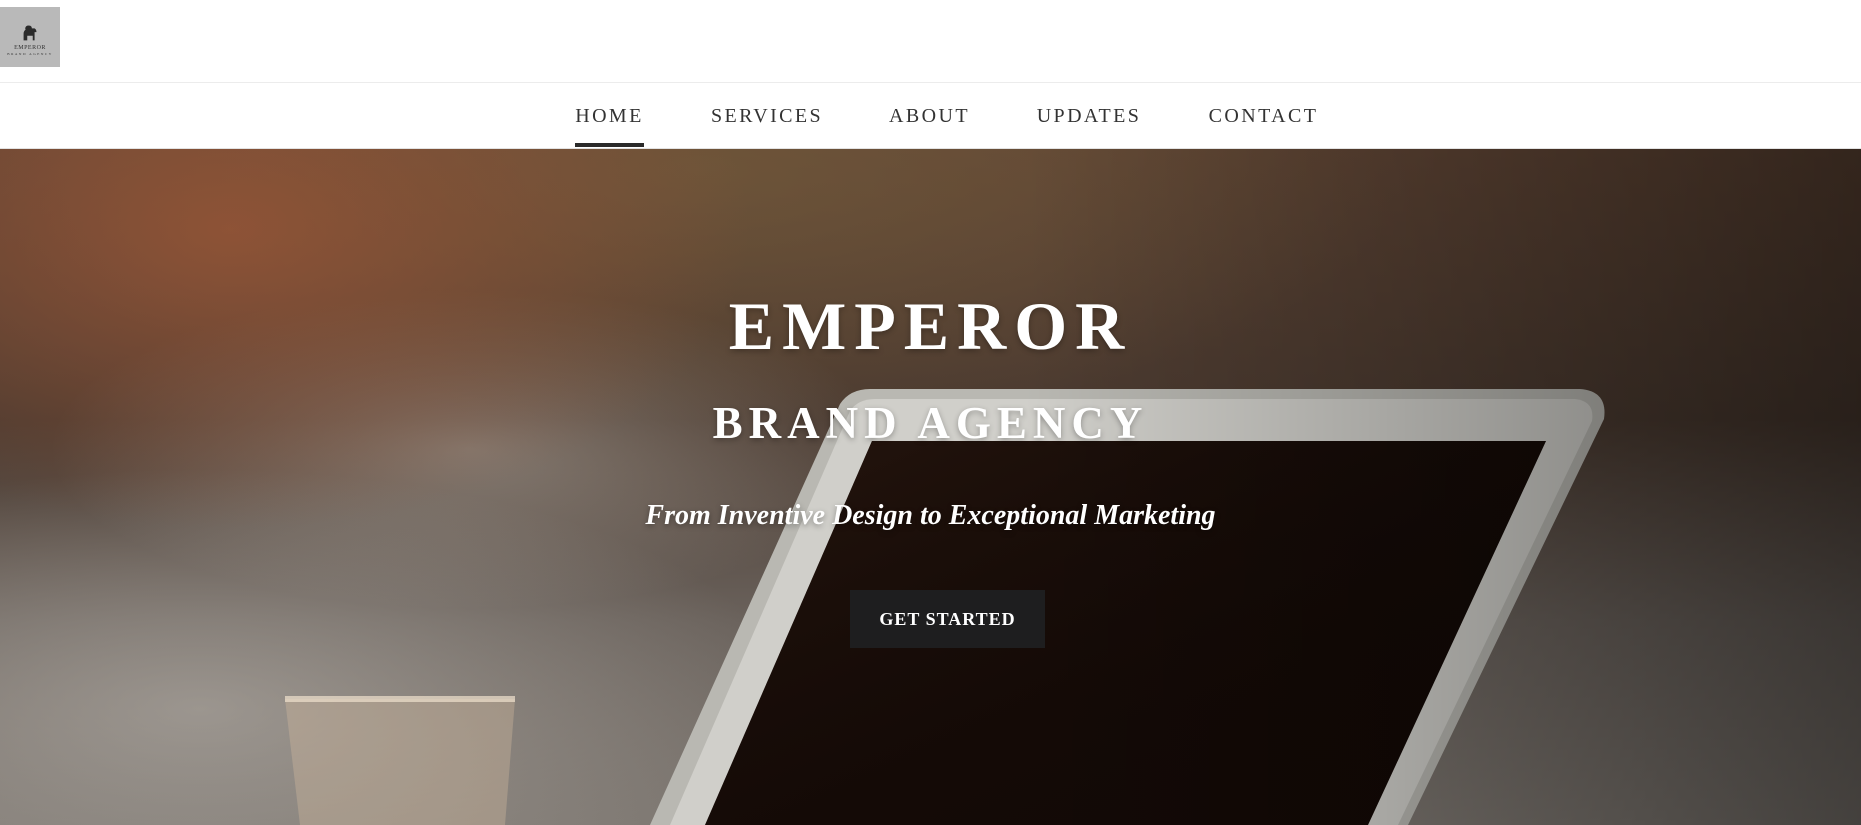  Describe the element at coordinates (930, 41) in the screenshot. I see `top-header: EMPEROR BRAND AGENCY` at that location.